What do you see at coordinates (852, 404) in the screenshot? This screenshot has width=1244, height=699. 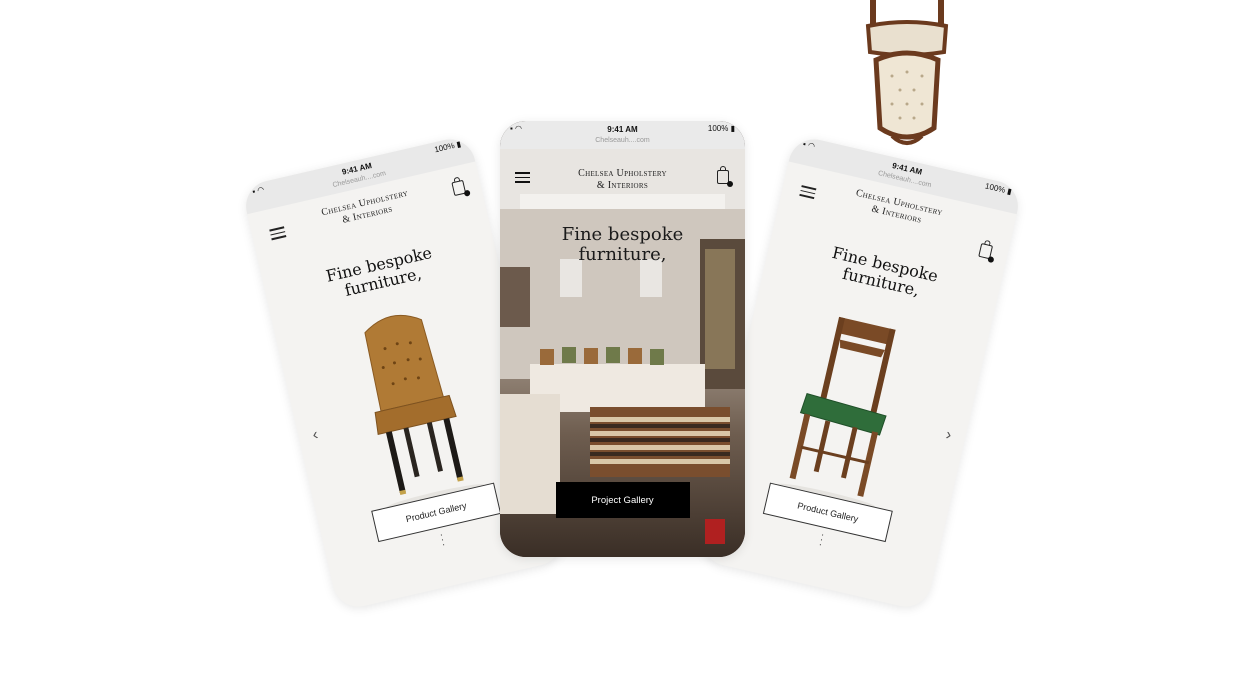 I see `wooden-chair-image` at bounding box center [852, 404].